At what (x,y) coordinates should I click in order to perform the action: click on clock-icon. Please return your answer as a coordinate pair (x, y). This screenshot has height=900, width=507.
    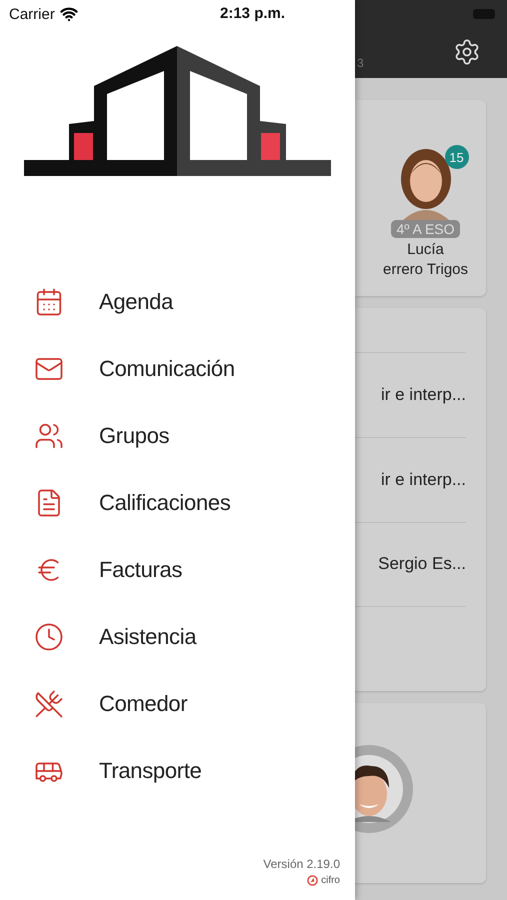
    Looking at the image, I should click on (49, 637).